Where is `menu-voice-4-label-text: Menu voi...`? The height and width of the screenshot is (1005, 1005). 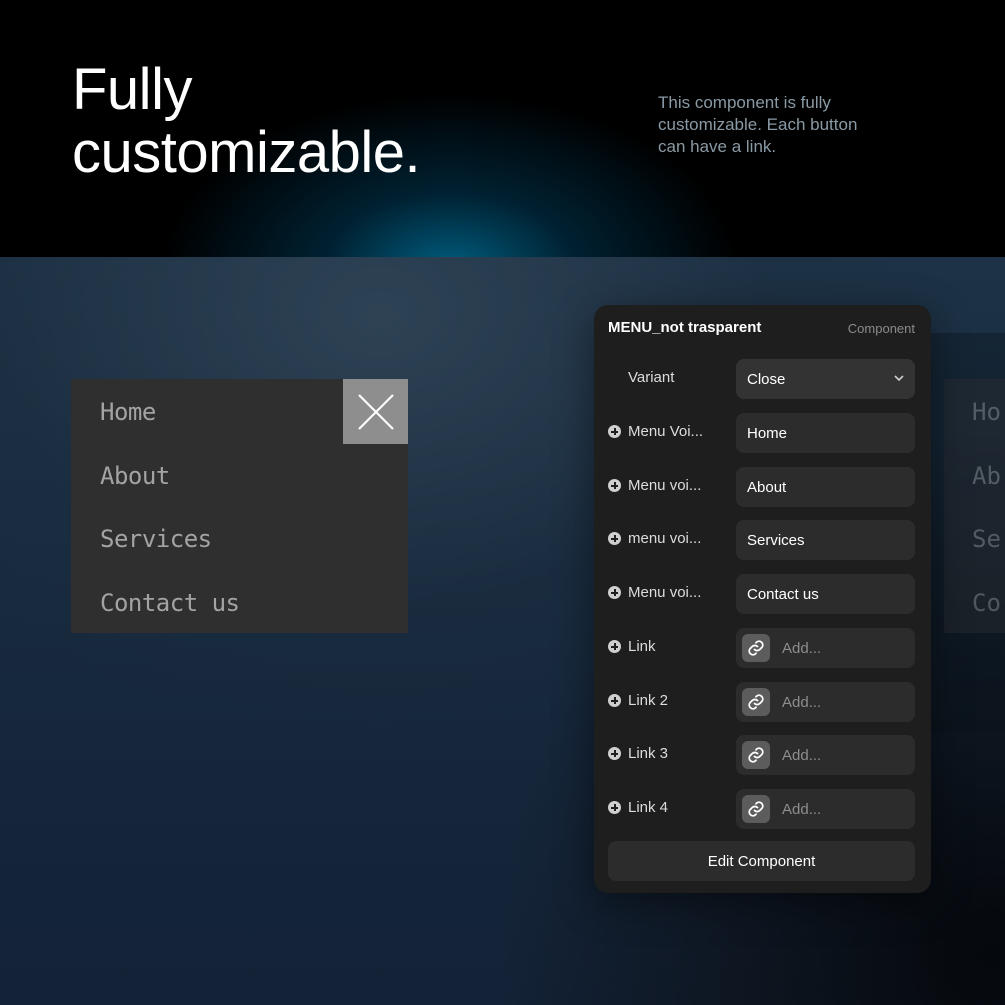 menu-voice-4-label-text: Menu voi... is located at coordinates (665, 592).